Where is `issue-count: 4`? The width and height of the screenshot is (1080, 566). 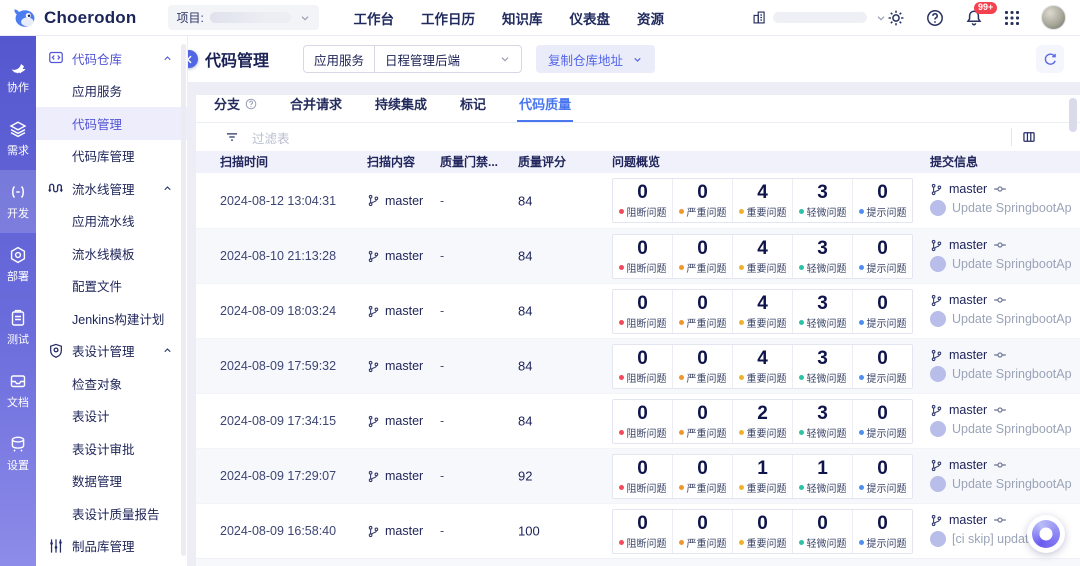 issue-count: 4 is located at coordinates (762, 192).